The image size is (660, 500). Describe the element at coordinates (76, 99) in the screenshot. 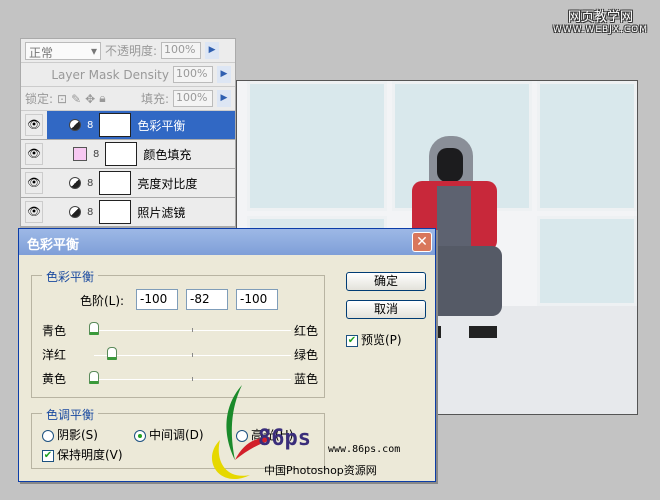

I see `lock-brush-icon: ✎` at that location.